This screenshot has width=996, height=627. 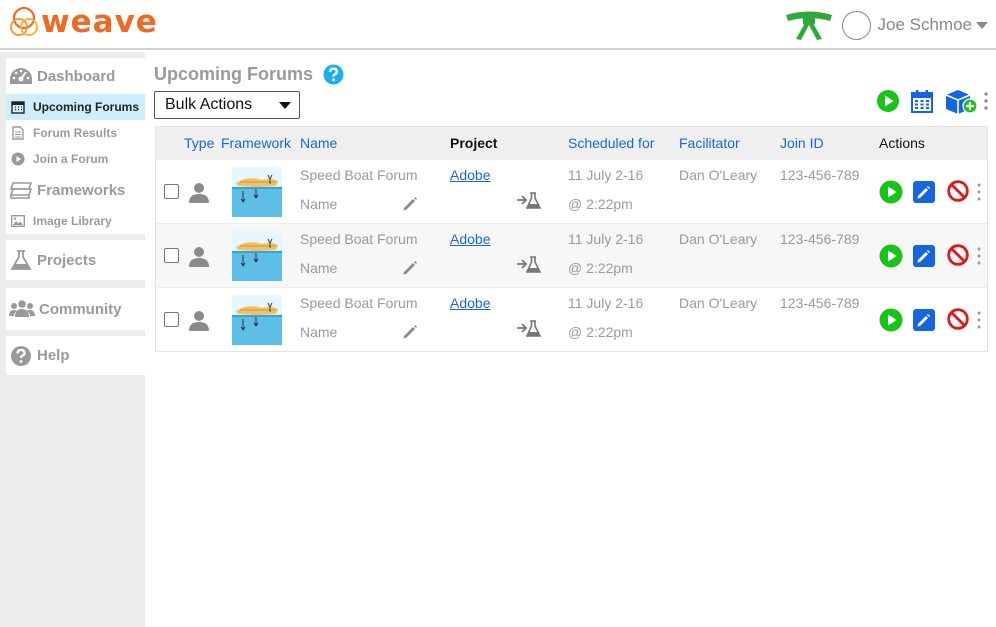 I want to click on column-header-type: Type, so click(x=199, y=143).